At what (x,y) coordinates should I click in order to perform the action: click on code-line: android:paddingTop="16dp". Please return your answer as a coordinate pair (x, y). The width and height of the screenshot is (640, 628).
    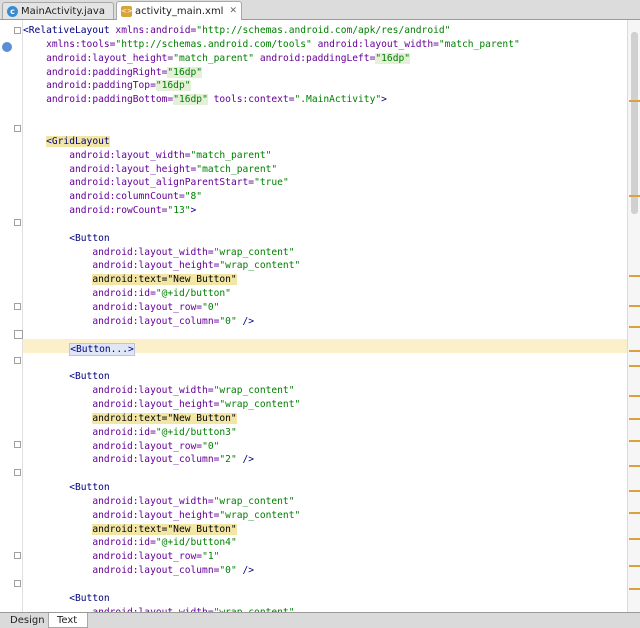
    Looking at the image, I should click on (107, 86).